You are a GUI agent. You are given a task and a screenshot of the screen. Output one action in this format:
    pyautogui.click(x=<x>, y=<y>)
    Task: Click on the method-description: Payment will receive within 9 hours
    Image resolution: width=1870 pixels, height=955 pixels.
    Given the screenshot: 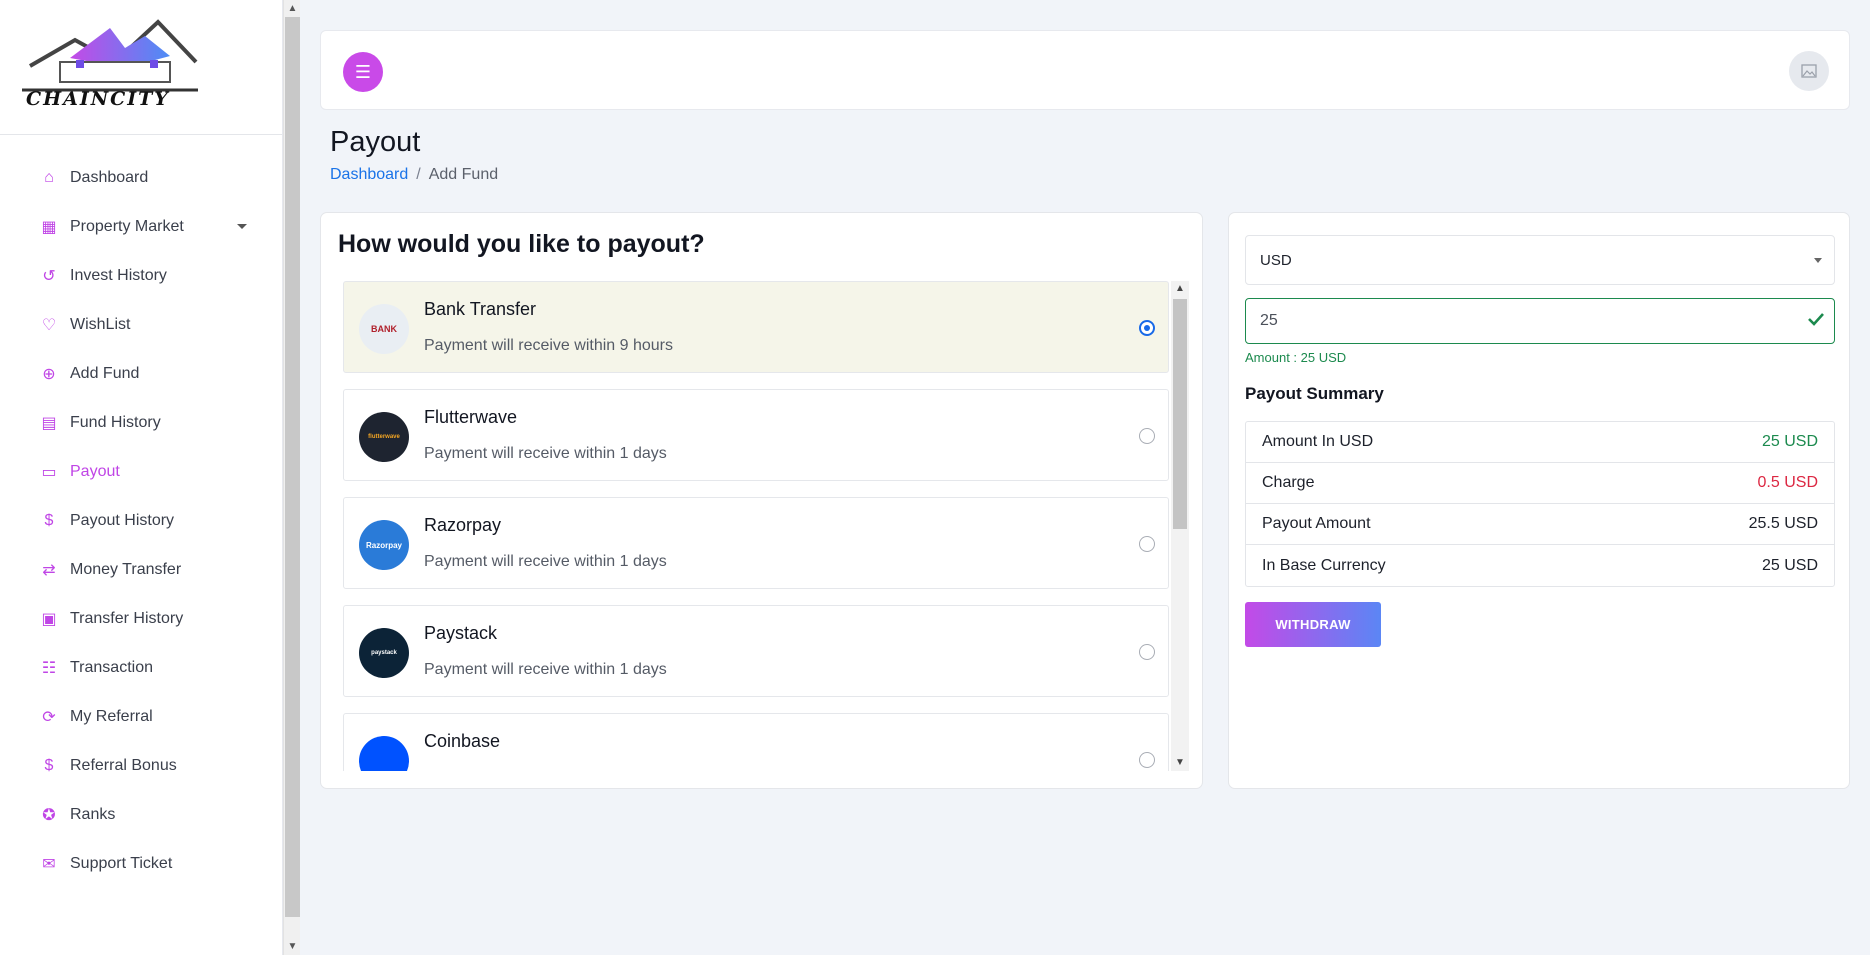 What is the action you would take?
    pyautogui.click(x=548, y=345)
    